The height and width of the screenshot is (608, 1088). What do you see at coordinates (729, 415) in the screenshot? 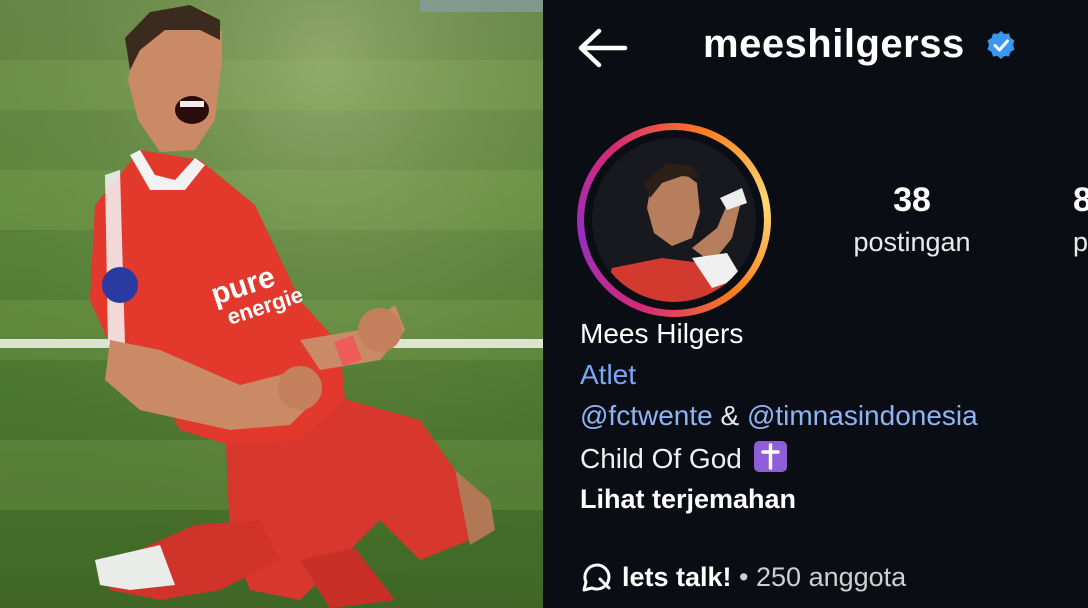
I see `mention-connector: &` at bounding box center [729, 415].